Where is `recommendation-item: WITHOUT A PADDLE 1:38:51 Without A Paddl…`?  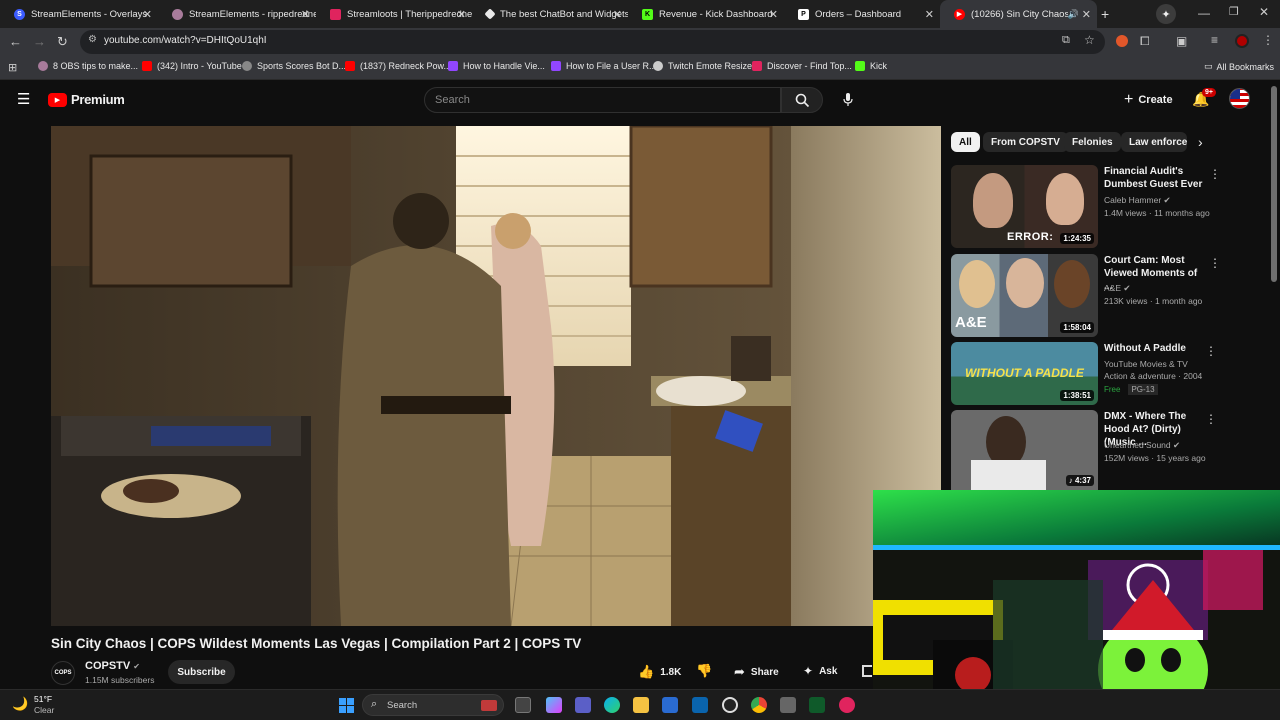 recommendation-item: WITHOUT A PADDLE 1:38:51 Without A Paddl… is located at coordinates (1086, 374).